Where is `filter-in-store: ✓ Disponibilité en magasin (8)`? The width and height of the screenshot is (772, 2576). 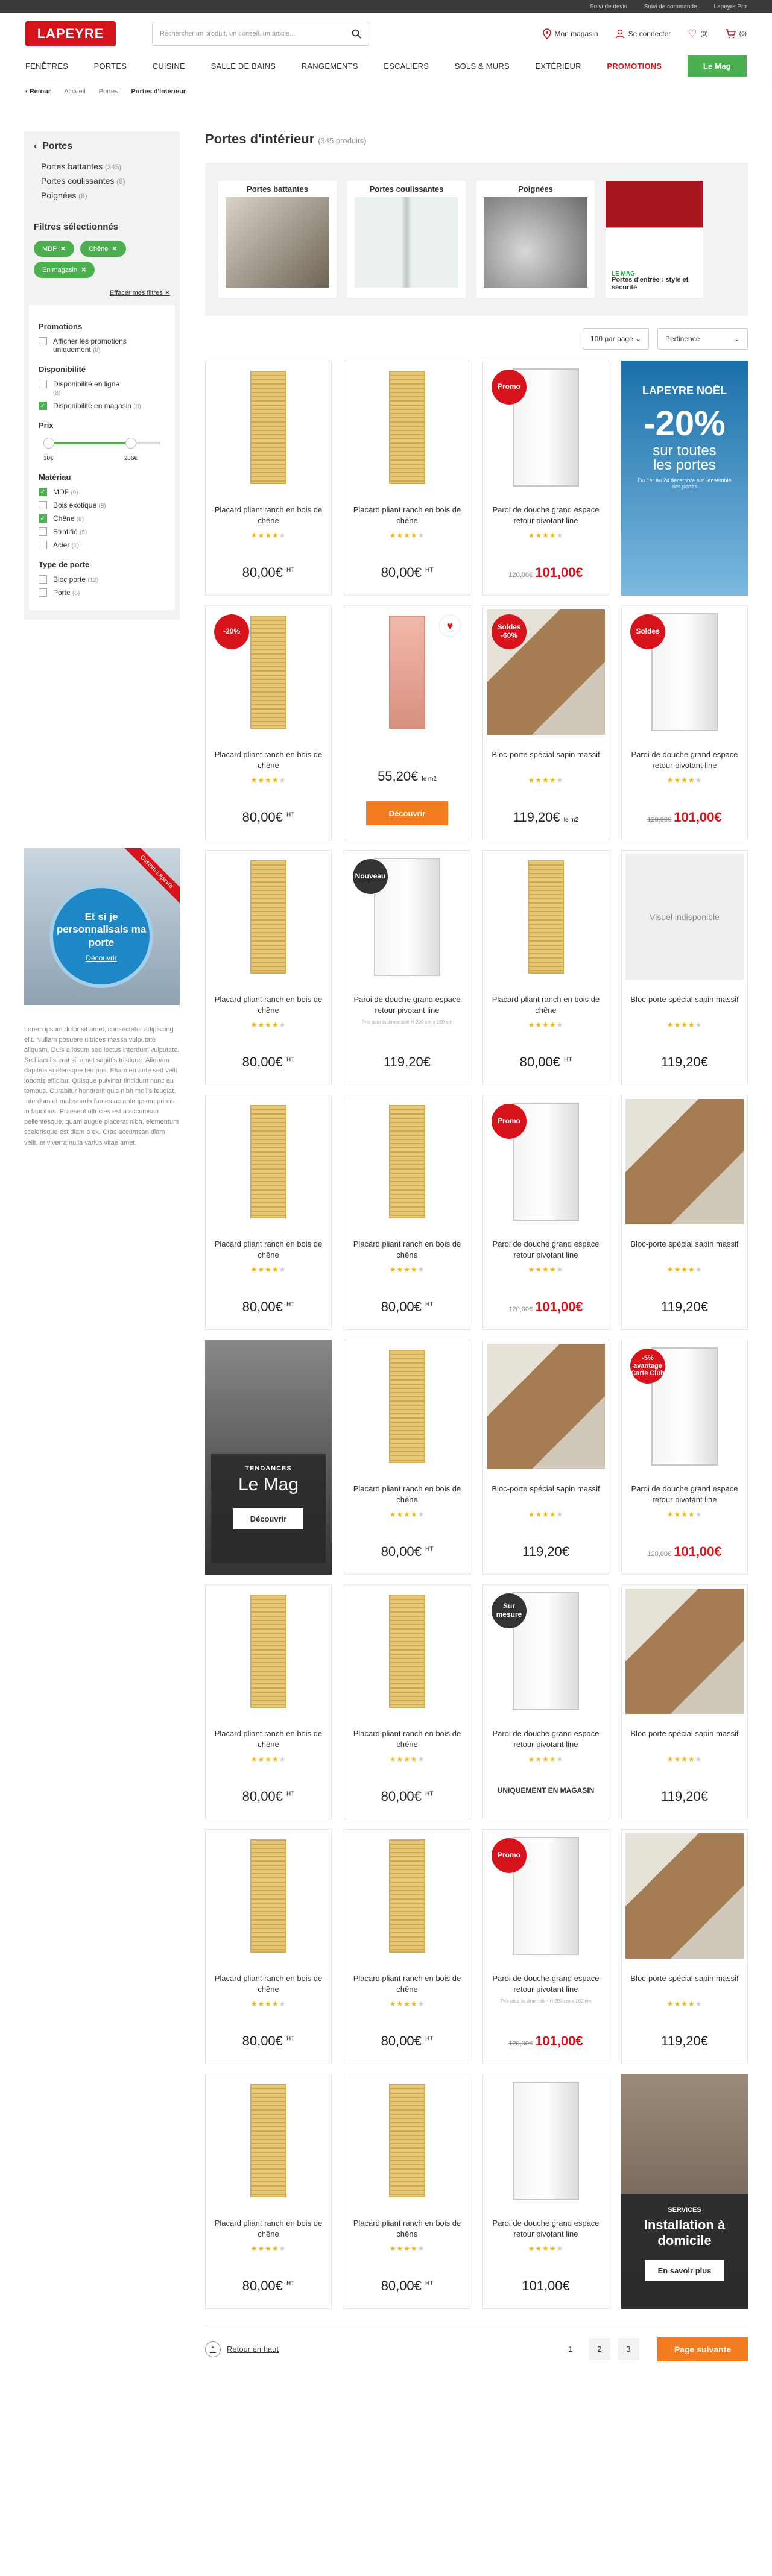
filter-in-store: ✓ Disponibilité en magasin (8) is located at coordinates (102, 406).